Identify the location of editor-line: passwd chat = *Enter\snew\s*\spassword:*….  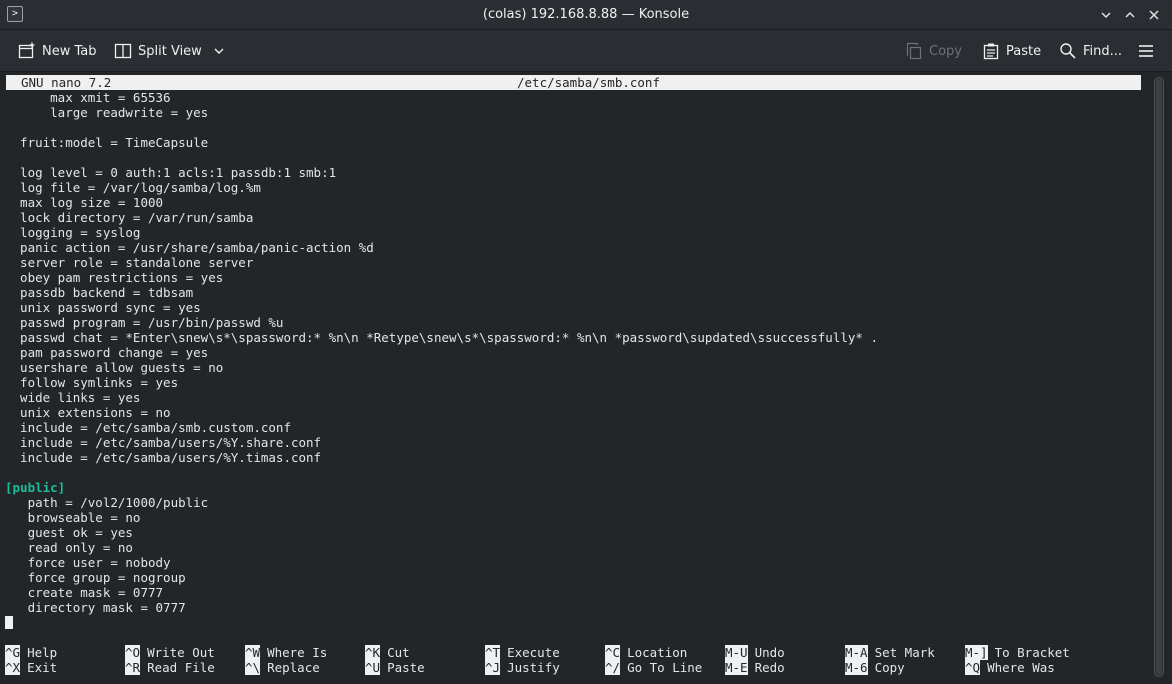
(441, 337).